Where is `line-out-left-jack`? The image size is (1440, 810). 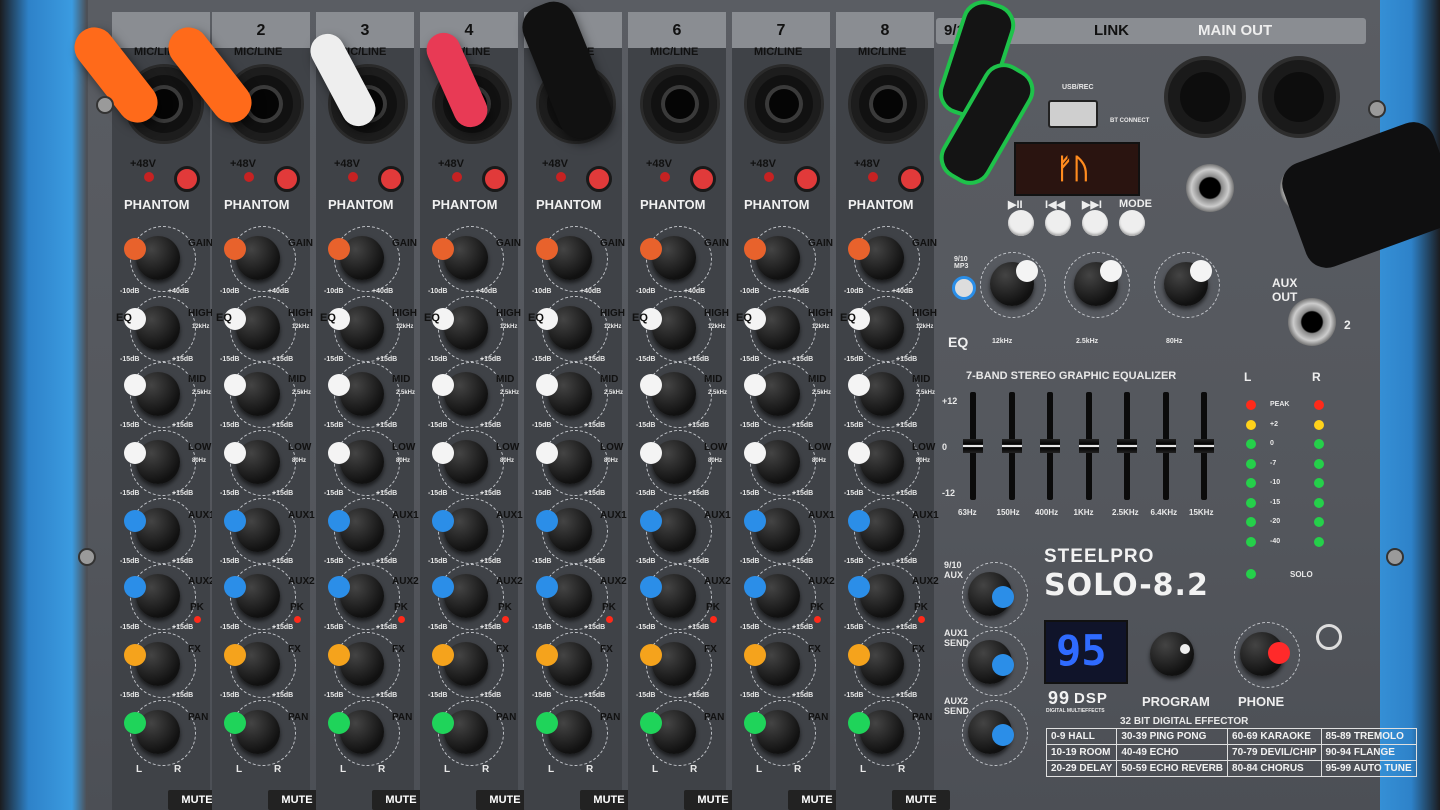
line-out-left-jack is located at coordinates (1210, 188).